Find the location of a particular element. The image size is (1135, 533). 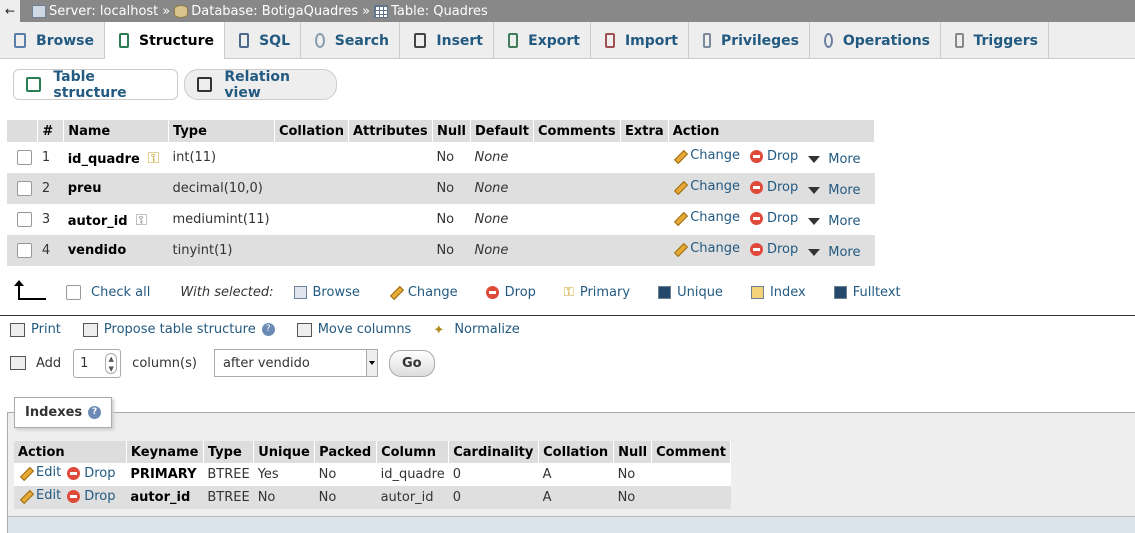

check-all-checkbox is located at coordinates (73, 292).